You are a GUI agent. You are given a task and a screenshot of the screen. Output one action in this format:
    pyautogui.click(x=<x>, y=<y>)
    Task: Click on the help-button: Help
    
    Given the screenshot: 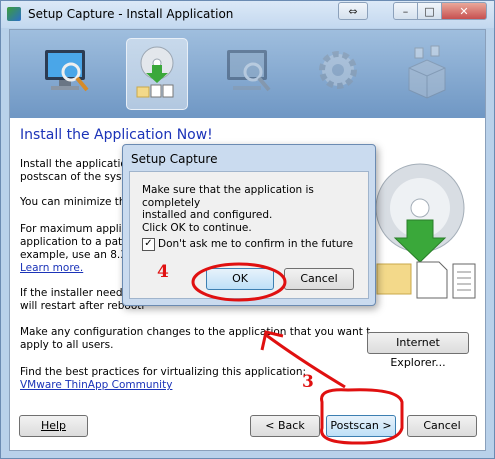 What is the action you would take?
    pyautogui.click(x=53, y=426)
    